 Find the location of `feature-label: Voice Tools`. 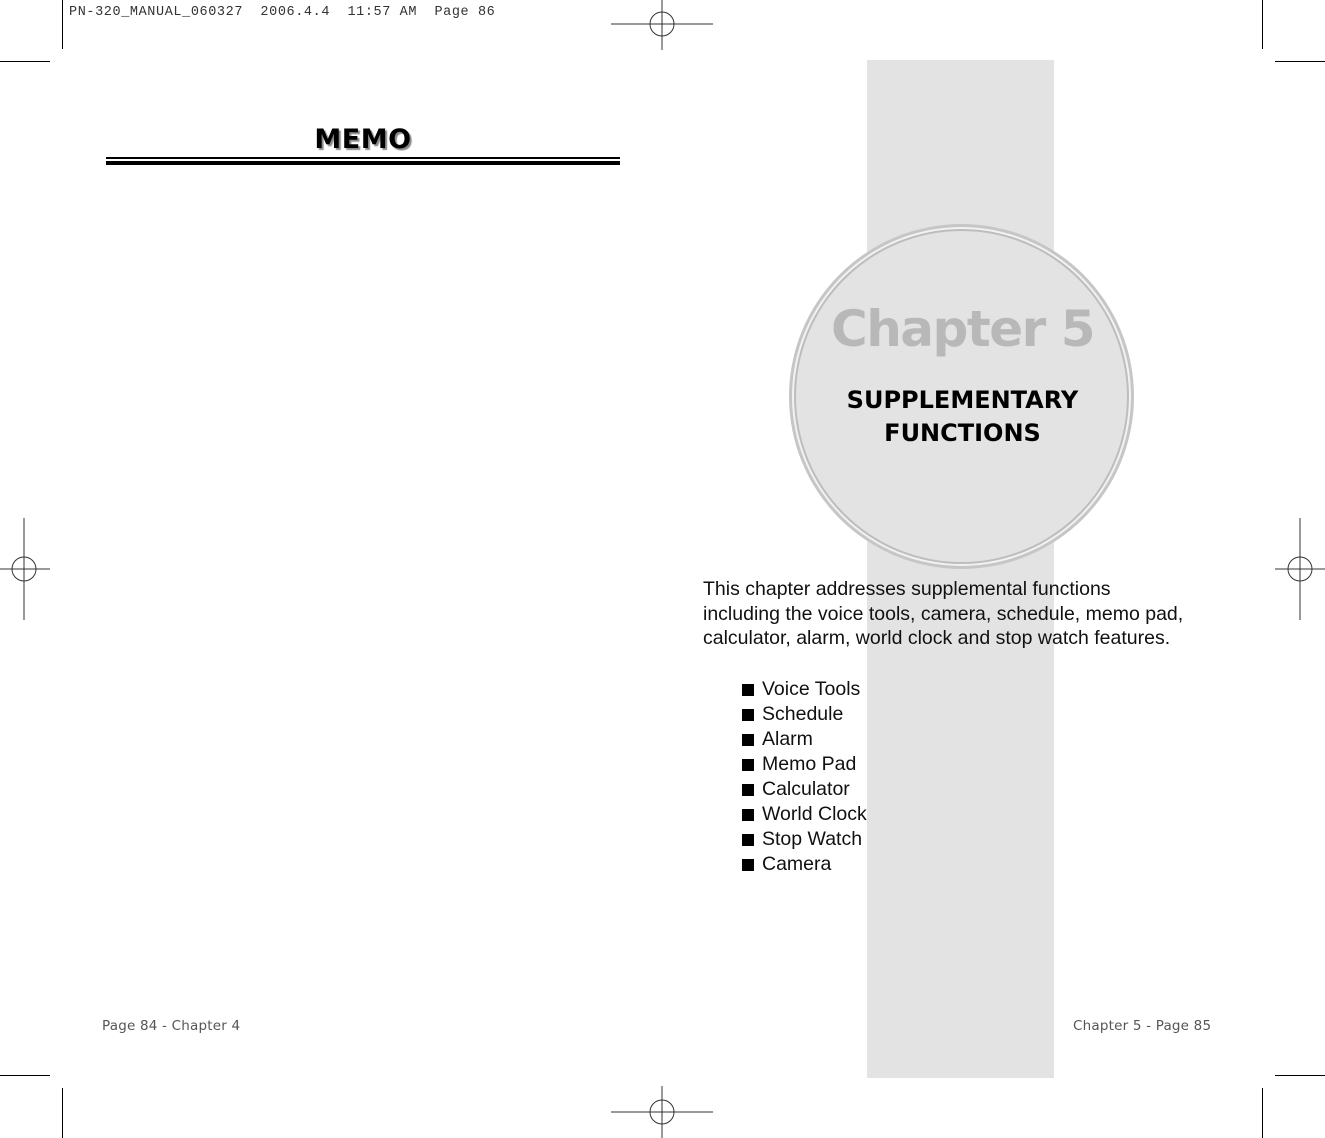

feature-label: Voice Tools is located at coordinates (811, 689).